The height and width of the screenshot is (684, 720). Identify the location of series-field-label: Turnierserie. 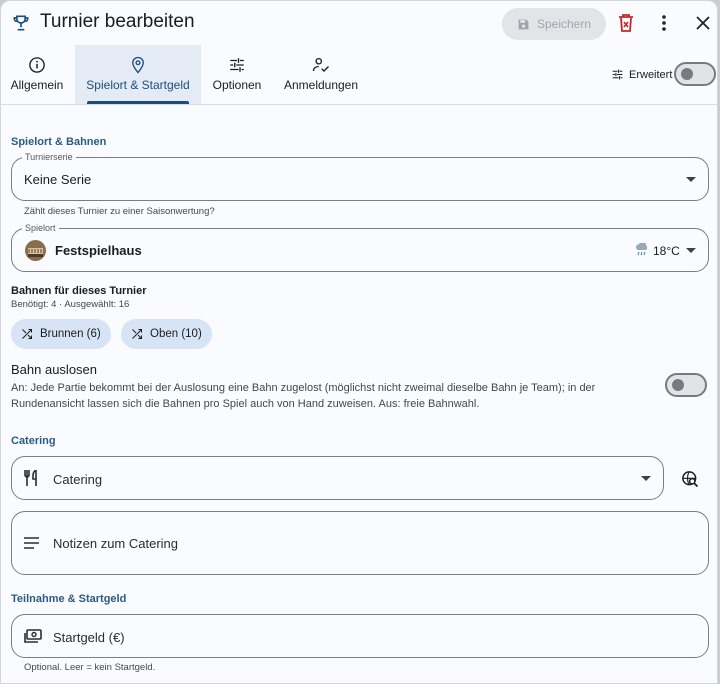
(49, 157).